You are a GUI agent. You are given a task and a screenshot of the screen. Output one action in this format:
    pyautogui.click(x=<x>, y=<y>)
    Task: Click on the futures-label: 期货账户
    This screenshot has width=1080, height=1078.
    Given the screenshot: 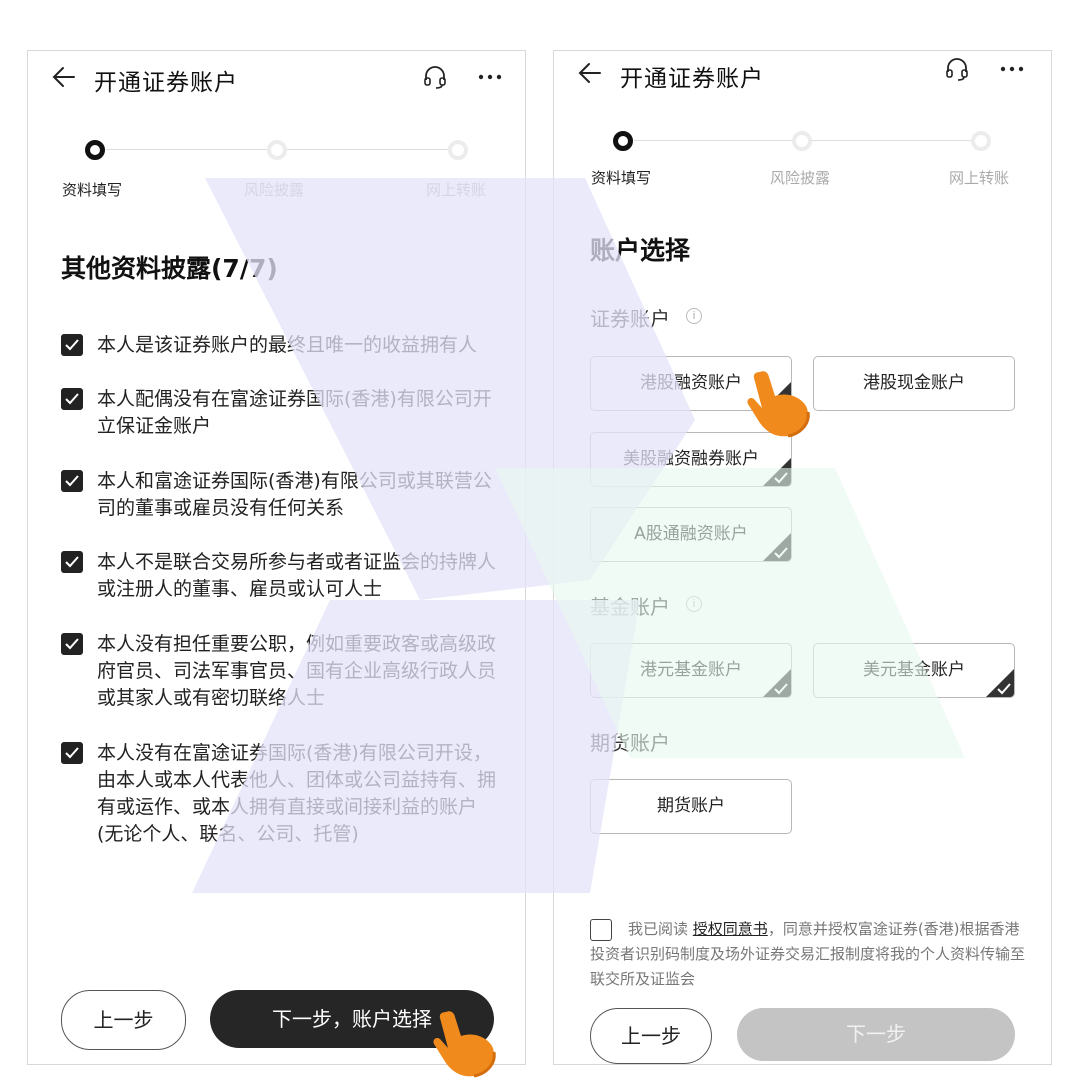 What is the action you would take?
    pyautogui.click(x=630, y=743)
    